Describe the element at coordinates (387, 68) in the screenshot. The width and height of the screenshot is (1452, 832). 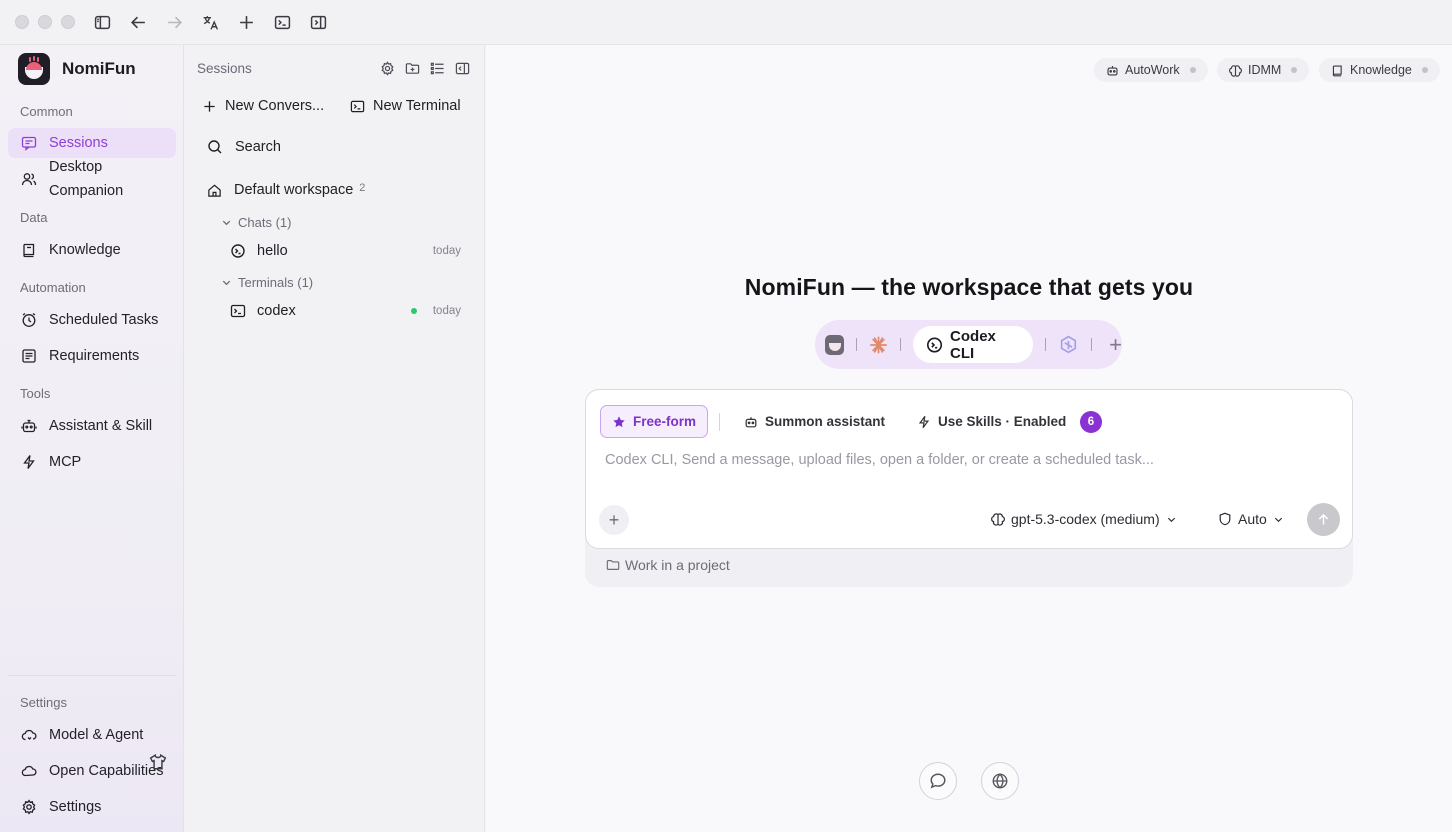
I see `gear-icon` at that location.